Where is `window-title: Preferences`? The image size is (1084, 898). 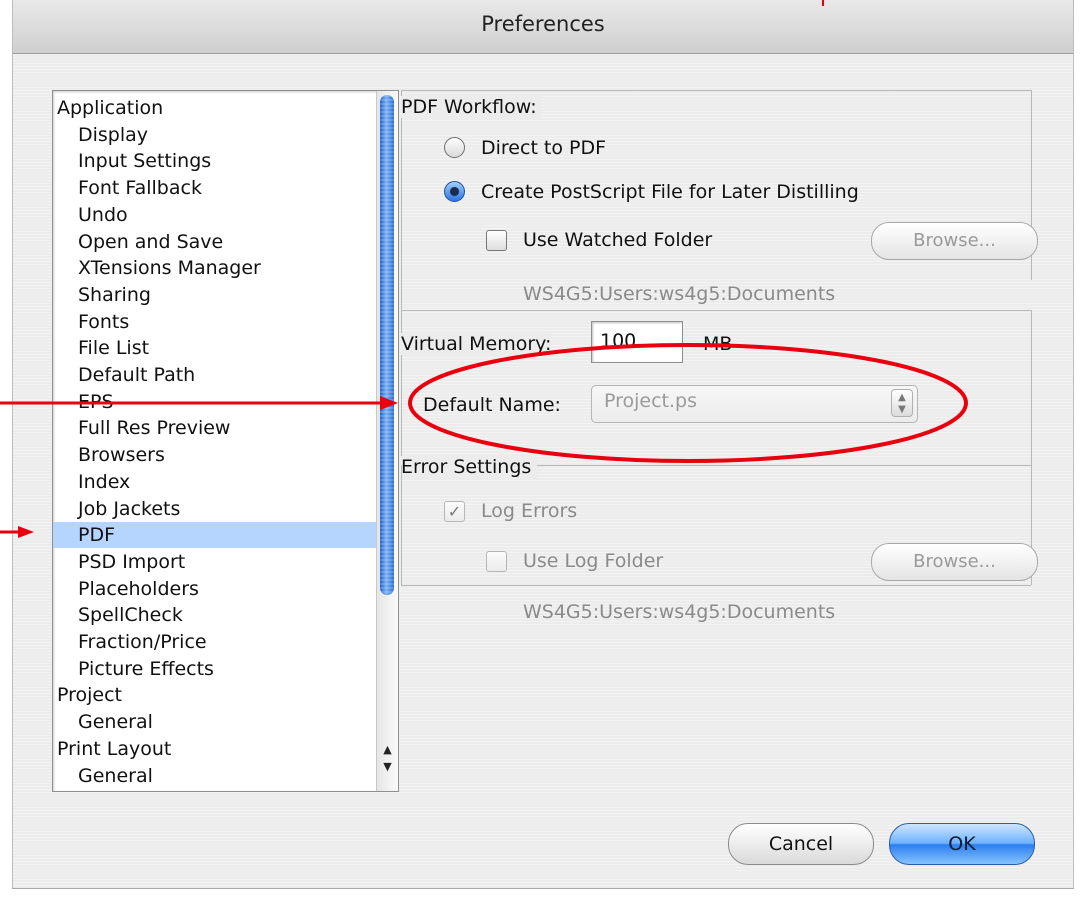
window-title: Preferences is located at coordinates (543, 24).